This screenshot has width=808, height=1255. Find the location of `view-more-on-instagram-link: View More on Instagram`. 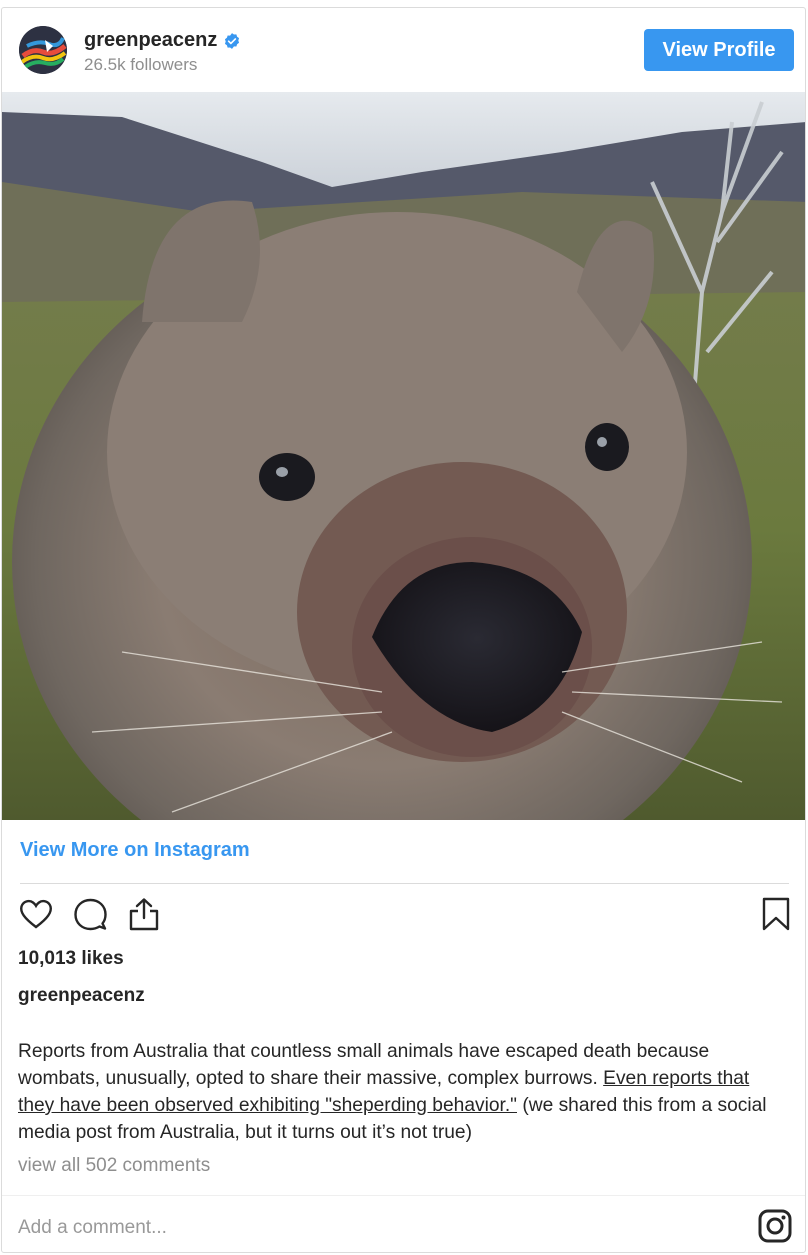

view-more-on-instagram-link: View More on Instagram is located at coordinates (135, 850).